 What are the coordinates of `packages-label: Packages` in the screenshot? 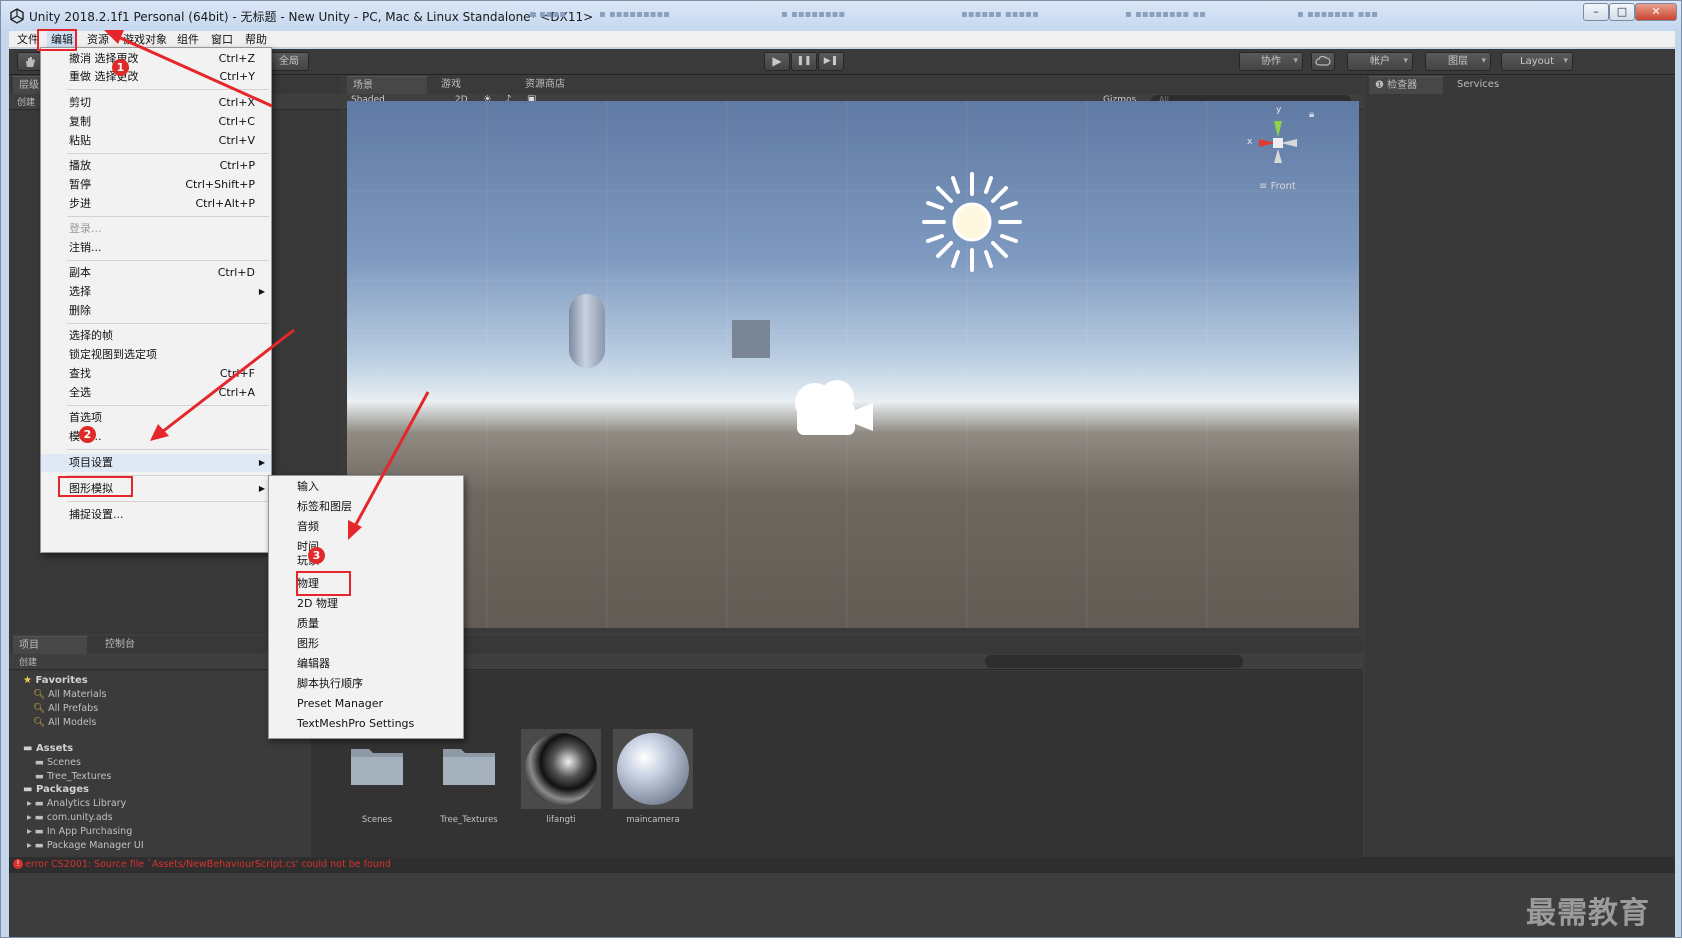 It's located at (62, 789).